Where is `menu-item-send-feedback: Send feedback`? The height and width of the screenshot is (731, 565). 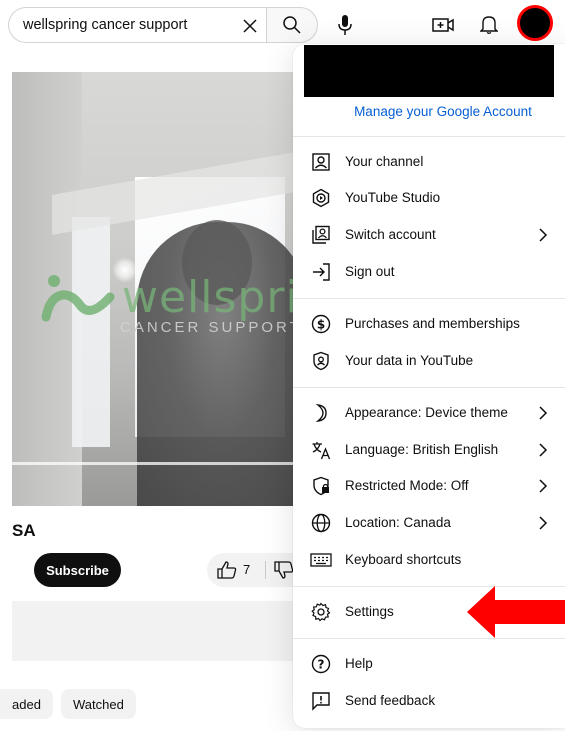
menu-item-send-feedback: Send feedback is located at coordinates (429, 701).